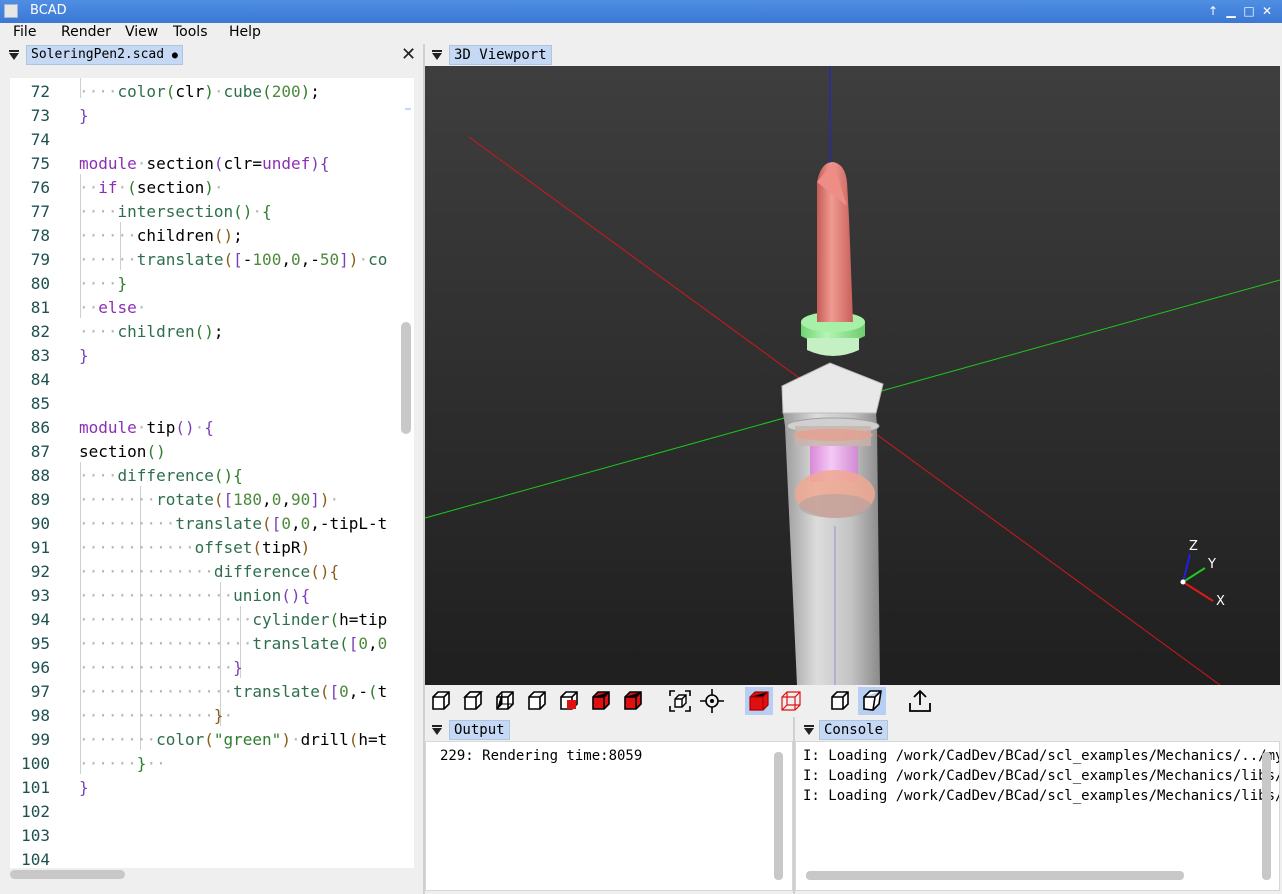  What do you see at coordinates (212, 356) in the screenshot?
I see `code-line: 83}` at bounding box center [212, 356].